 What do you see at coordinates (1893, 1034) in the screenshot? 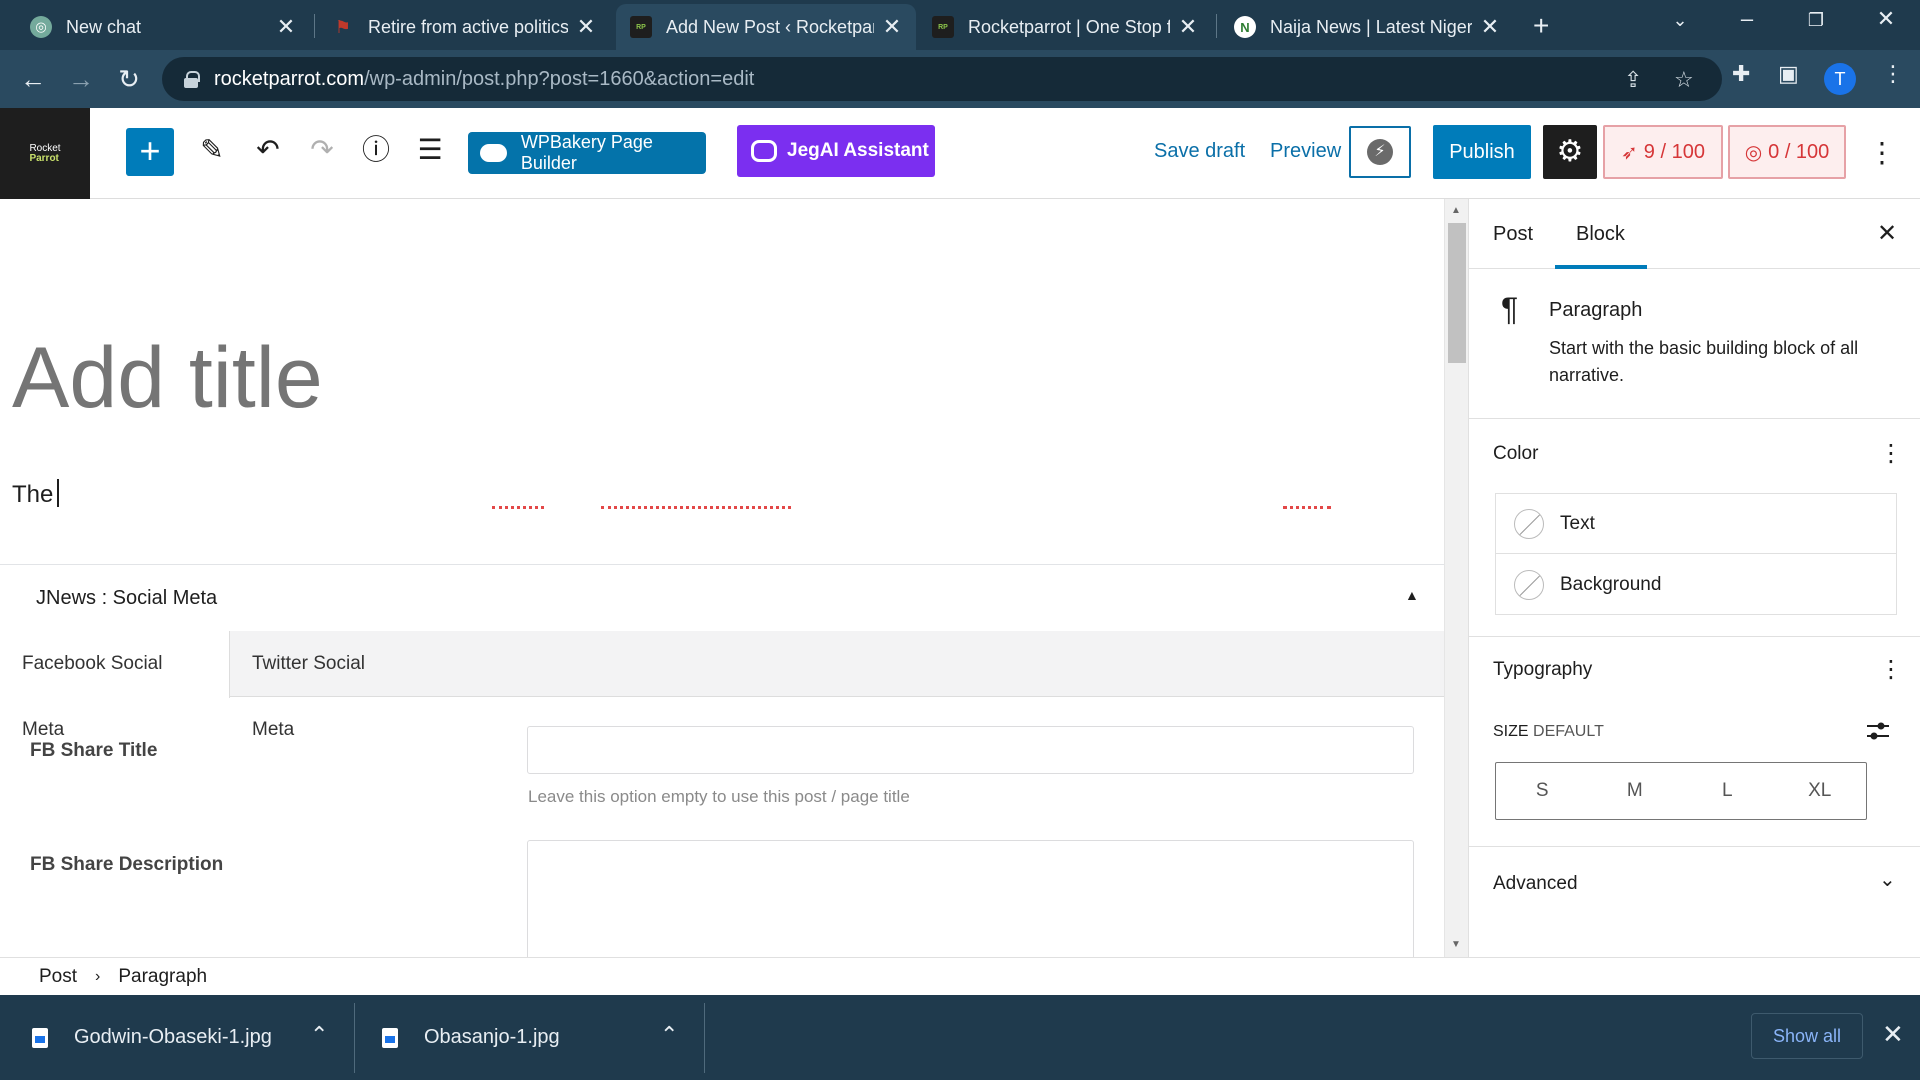
I see `close-download-shelf-icon: ✕` at bounding box center [1893, 1034].